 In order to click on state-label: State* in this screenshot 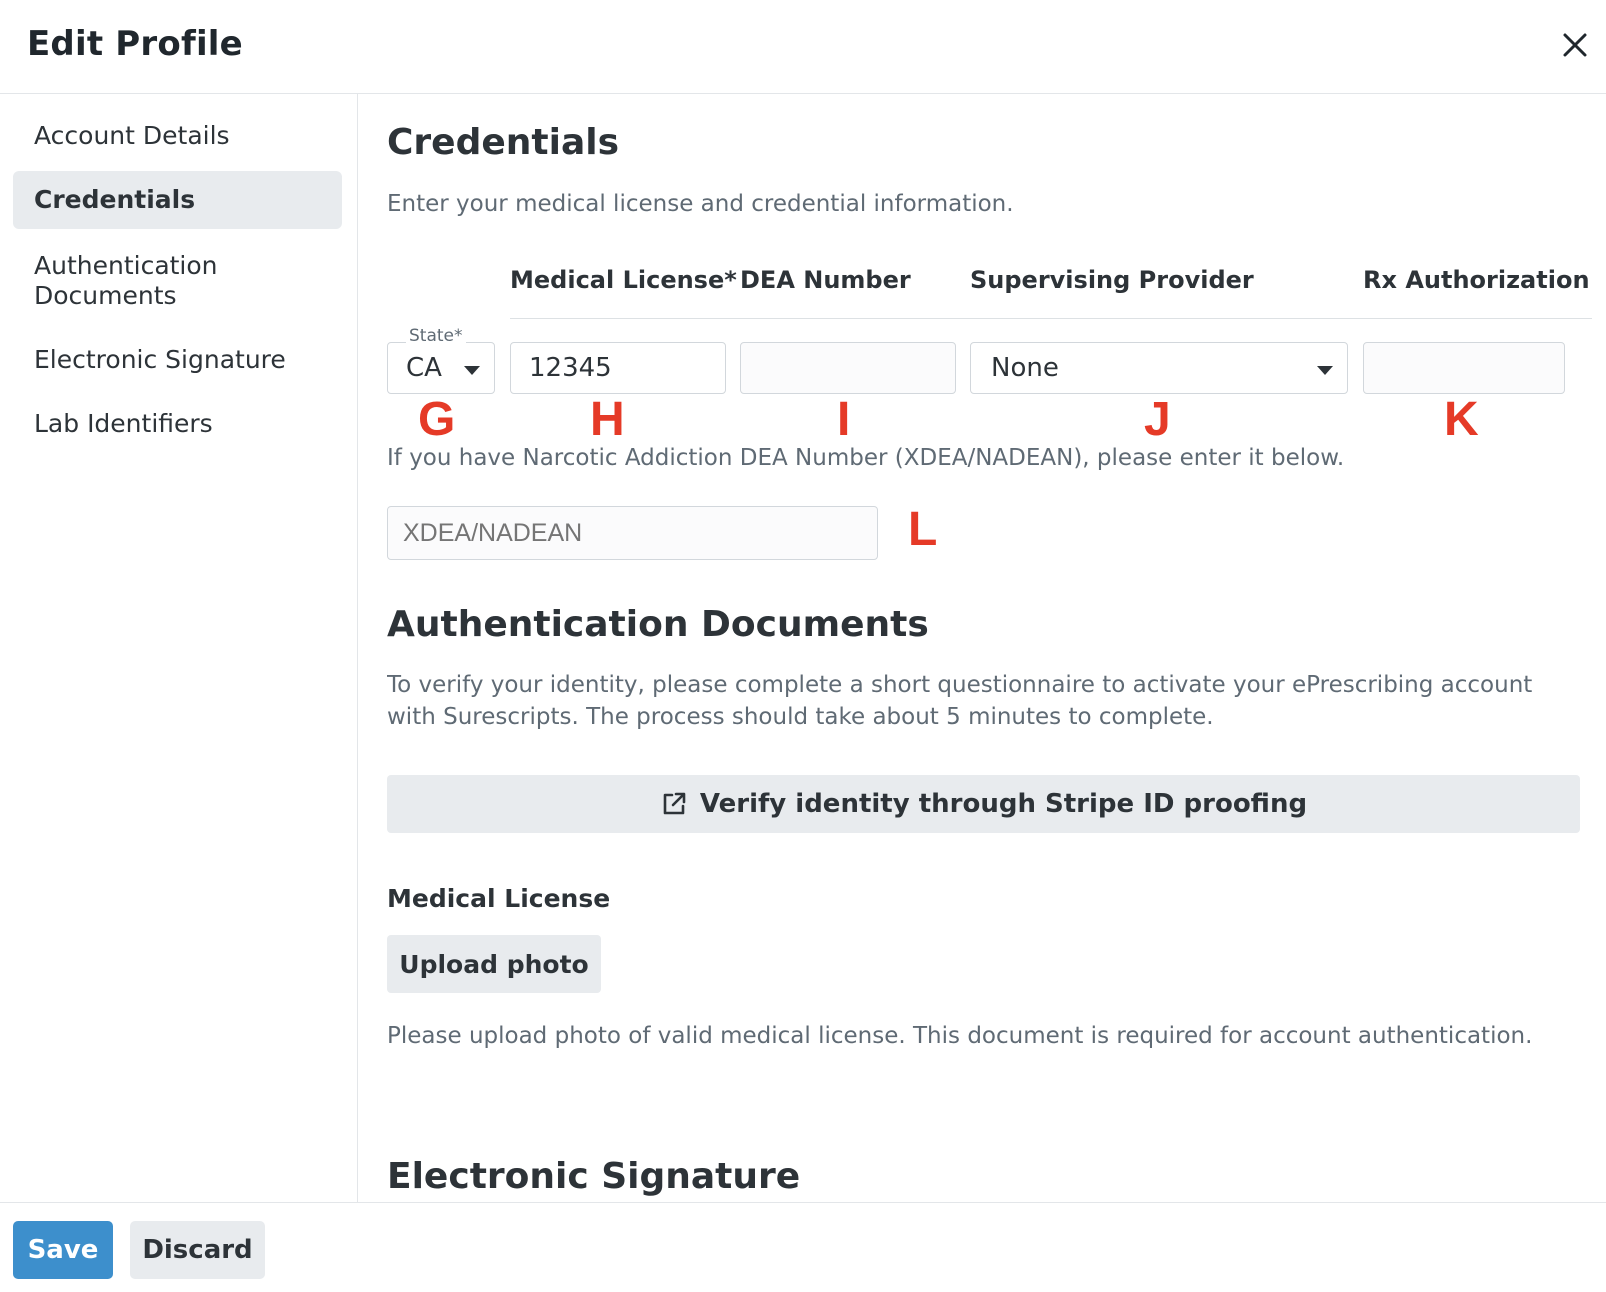, I will do `click(436, 336)`.